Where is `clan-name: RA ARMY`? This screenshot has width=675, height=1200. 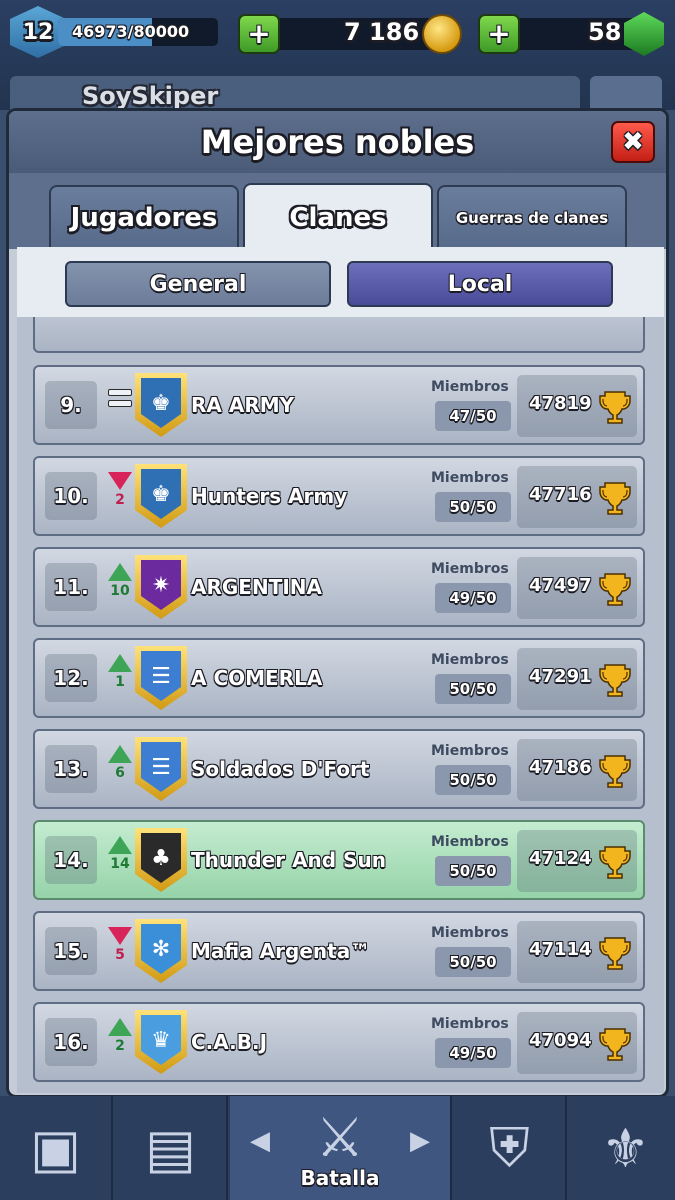
clan-name: RA ARMY is located at coordinates (243, 405).